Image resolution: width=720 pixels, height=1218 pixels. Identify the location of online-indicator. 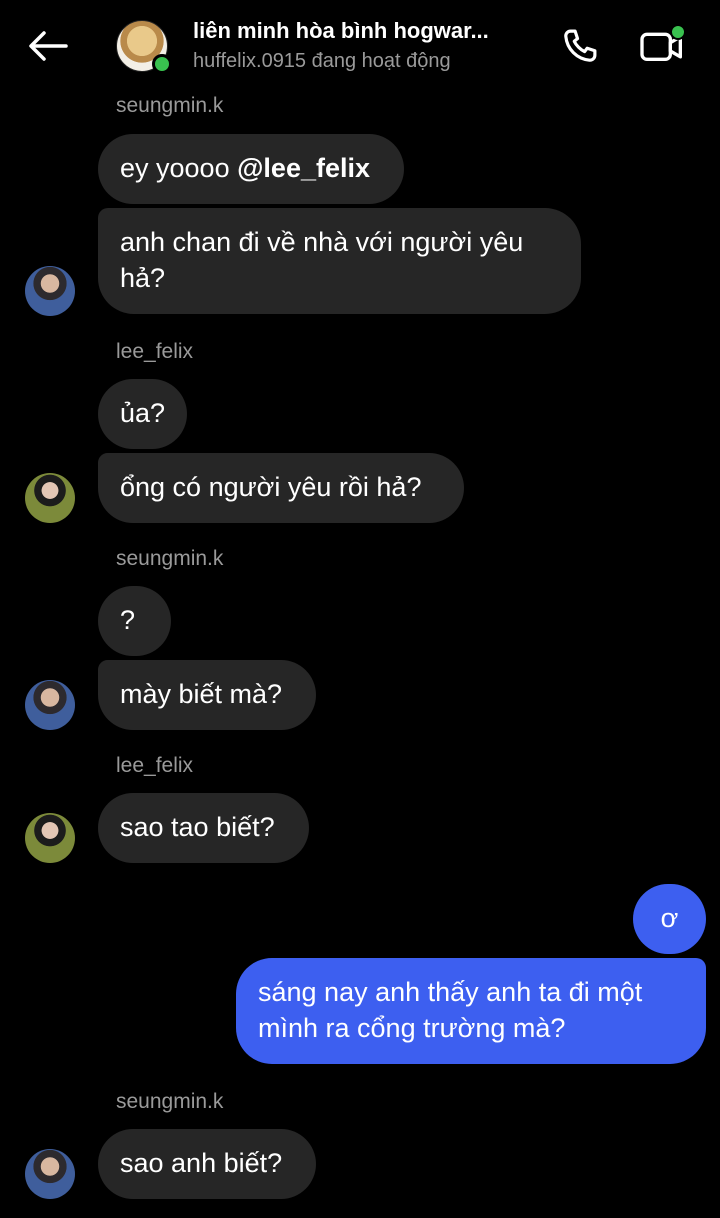
(162, 64).